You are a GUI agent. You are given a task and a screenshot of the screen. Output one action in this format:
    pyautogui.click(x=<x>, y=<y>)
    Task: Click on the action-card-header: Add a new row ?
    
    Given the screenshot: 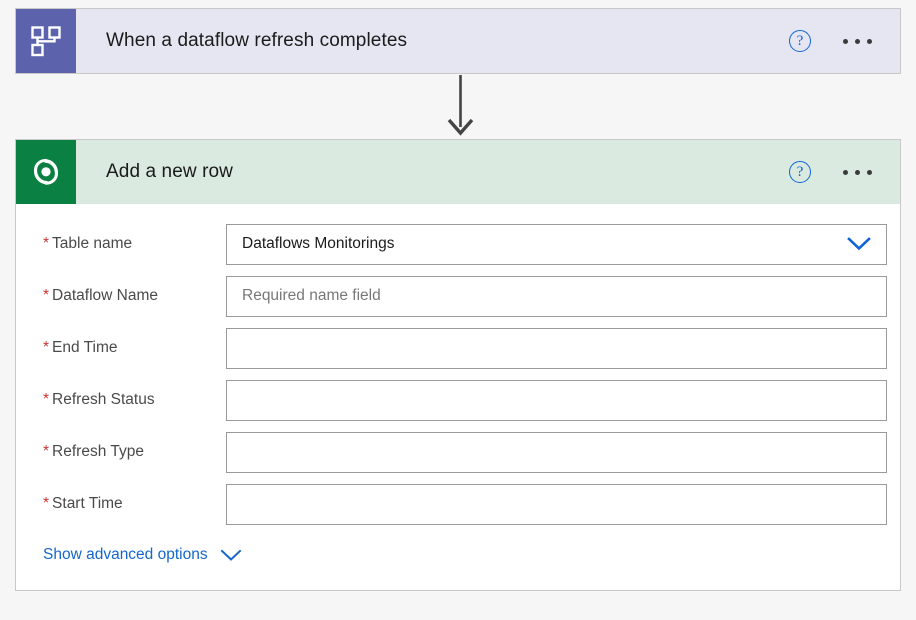 What is the action you would take?
    pyautogui.click(x=458, y=172)
    